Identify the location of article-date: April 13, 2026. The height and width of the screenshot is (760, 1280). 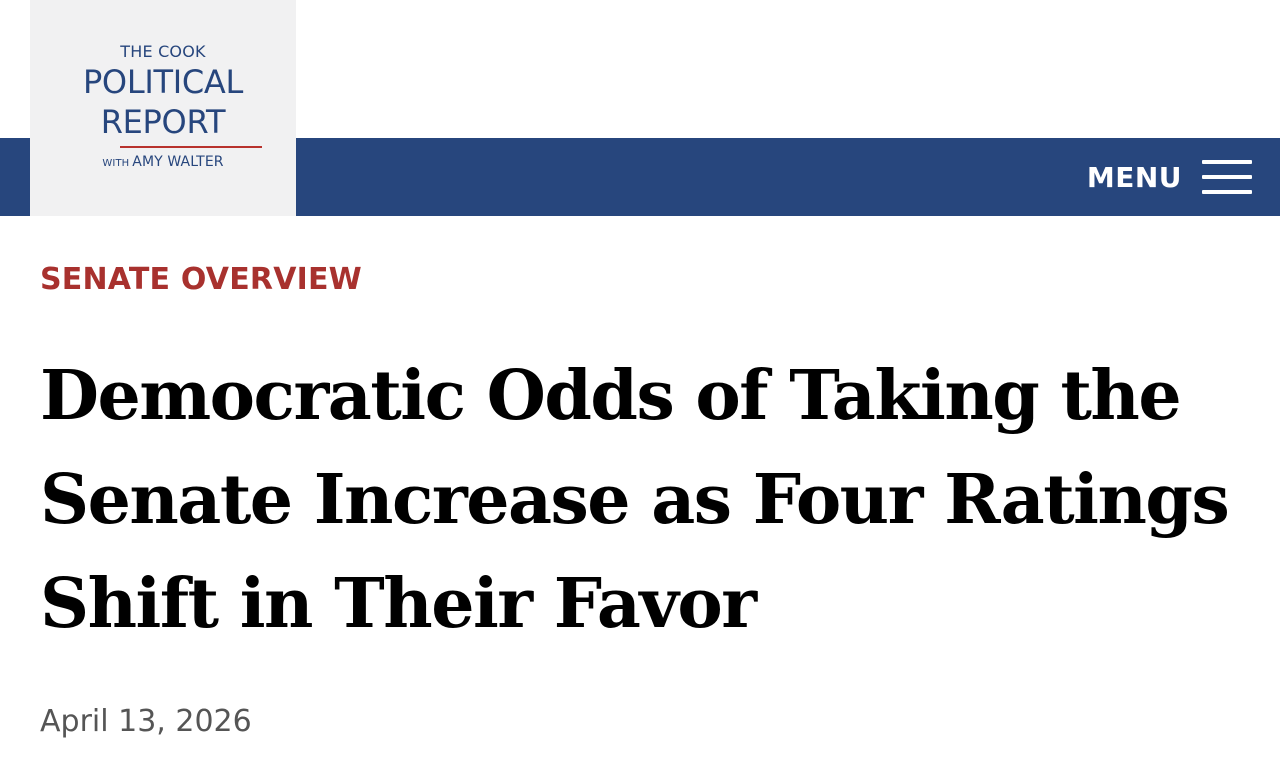
(146, 721).